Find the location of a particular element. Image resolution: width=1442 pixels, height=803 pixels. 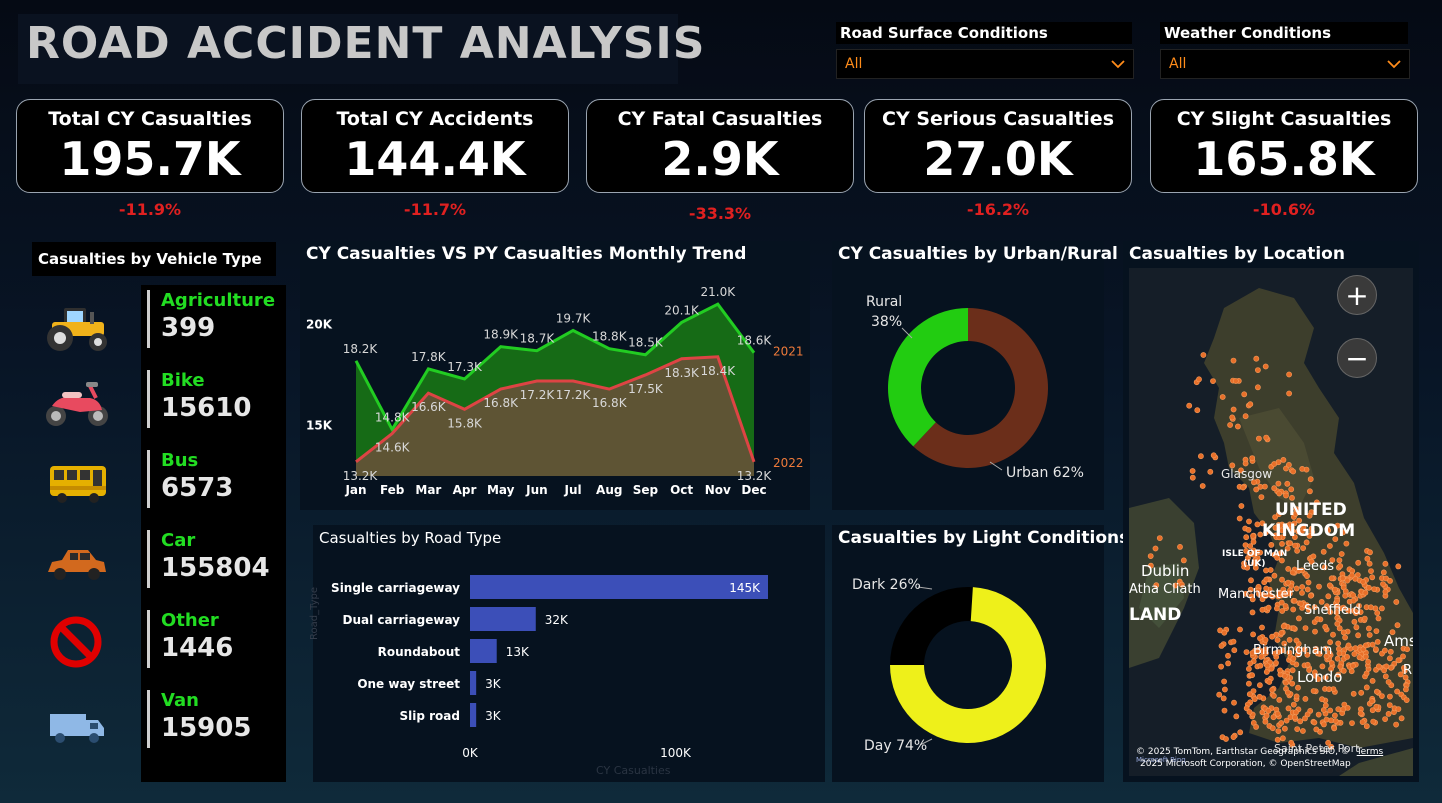

road-surface-dropdown: All is located at coordinates (985, 64).